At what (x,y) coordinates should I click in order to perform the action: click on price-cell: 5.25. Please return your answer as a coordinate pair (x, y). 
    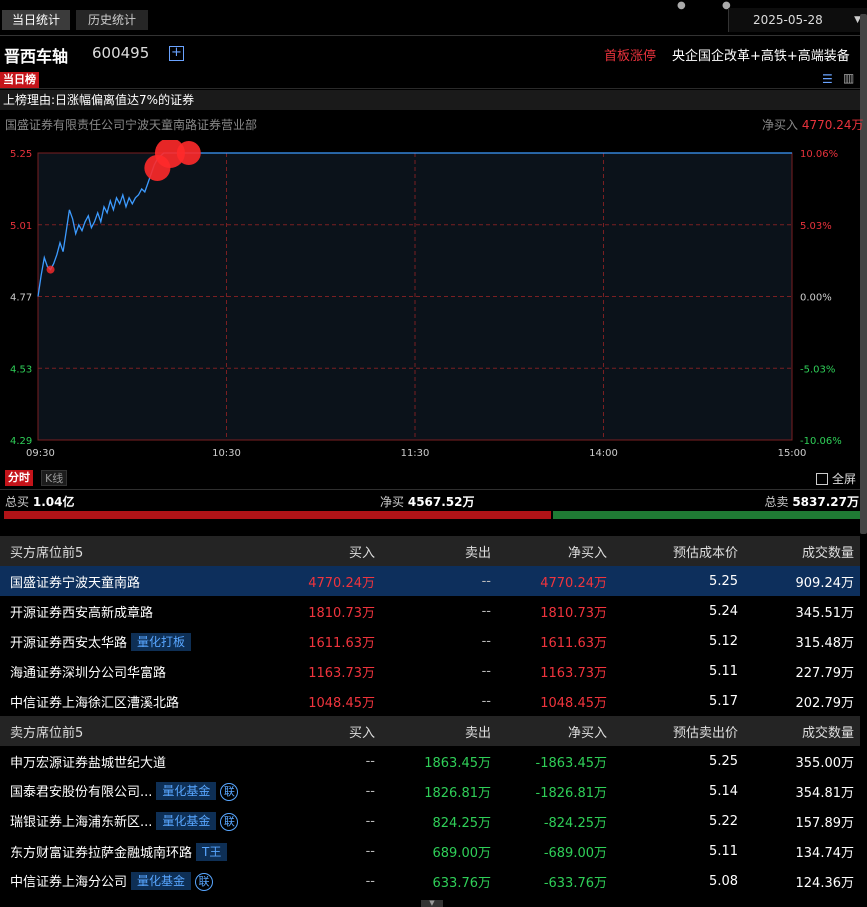
    Looking at the image, I should click on (678, 581).